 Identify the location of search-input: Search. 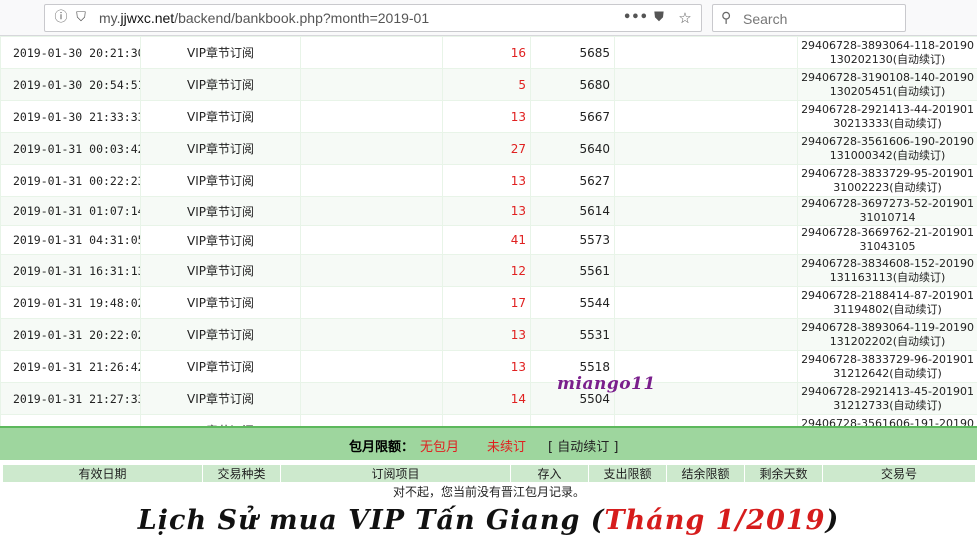
(765, 19).